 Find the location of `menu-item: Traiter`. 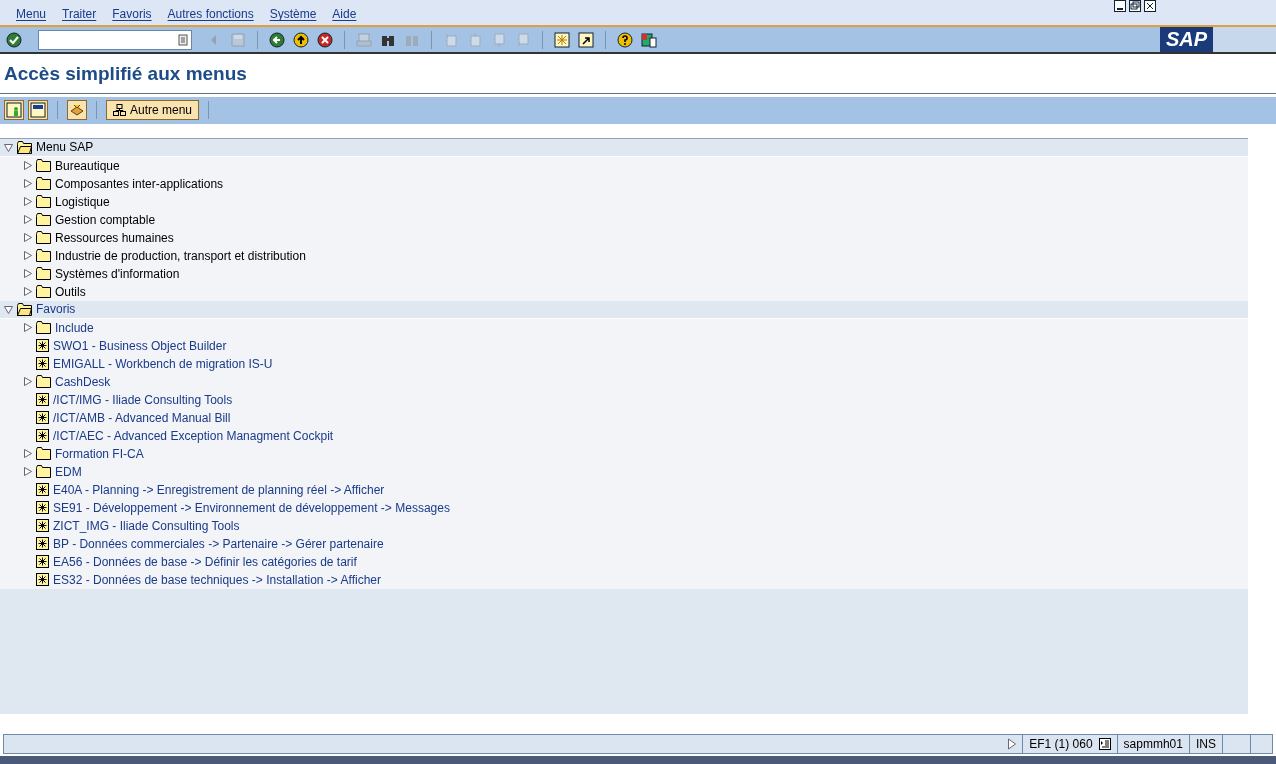

menu-item: Traiter is located at coordinates (79, 14).